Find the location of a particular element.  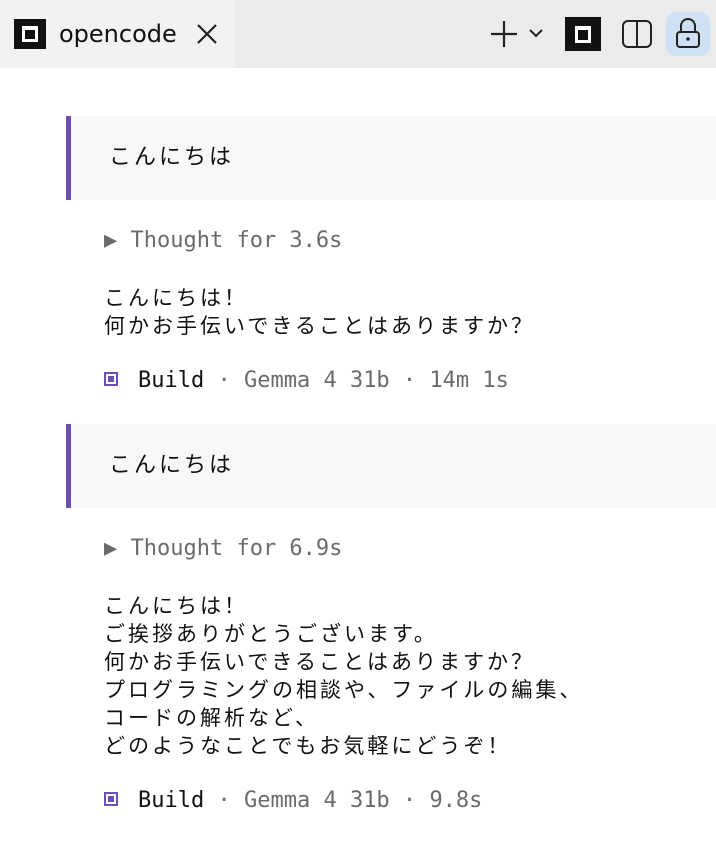

duration: 14m 1s is located at coordinates (469, 380).